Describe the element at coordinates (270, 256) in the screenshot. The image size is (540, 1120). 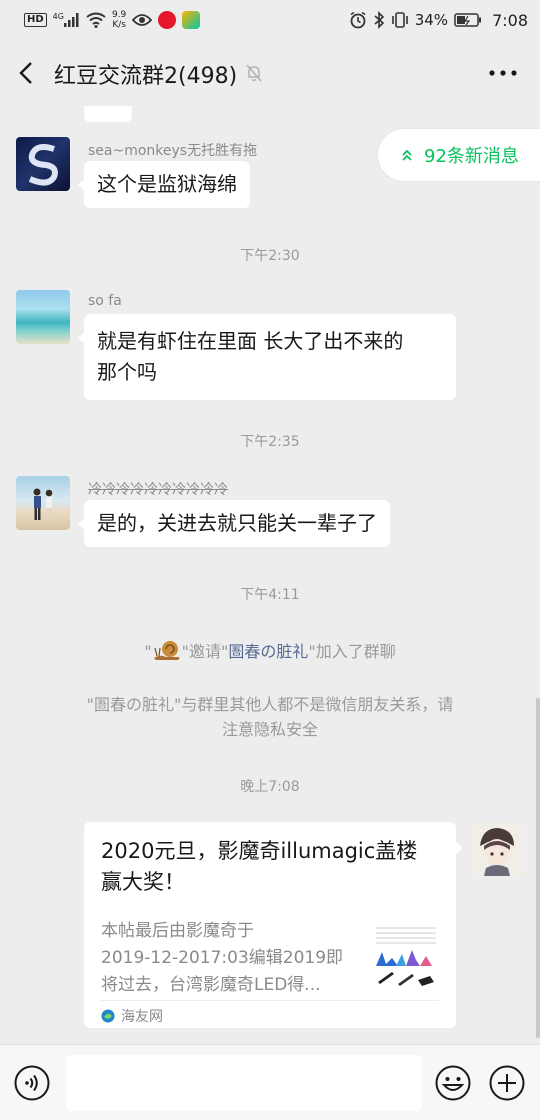
I see `timestamp: 下午2:30` at that location.